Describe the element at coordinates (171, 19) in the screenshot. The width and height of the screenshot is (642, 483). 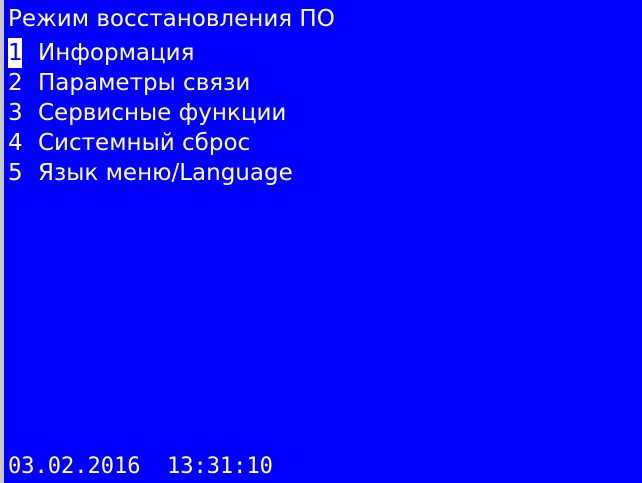
I see `screen-title: Режим восстановления ПО` at that location.